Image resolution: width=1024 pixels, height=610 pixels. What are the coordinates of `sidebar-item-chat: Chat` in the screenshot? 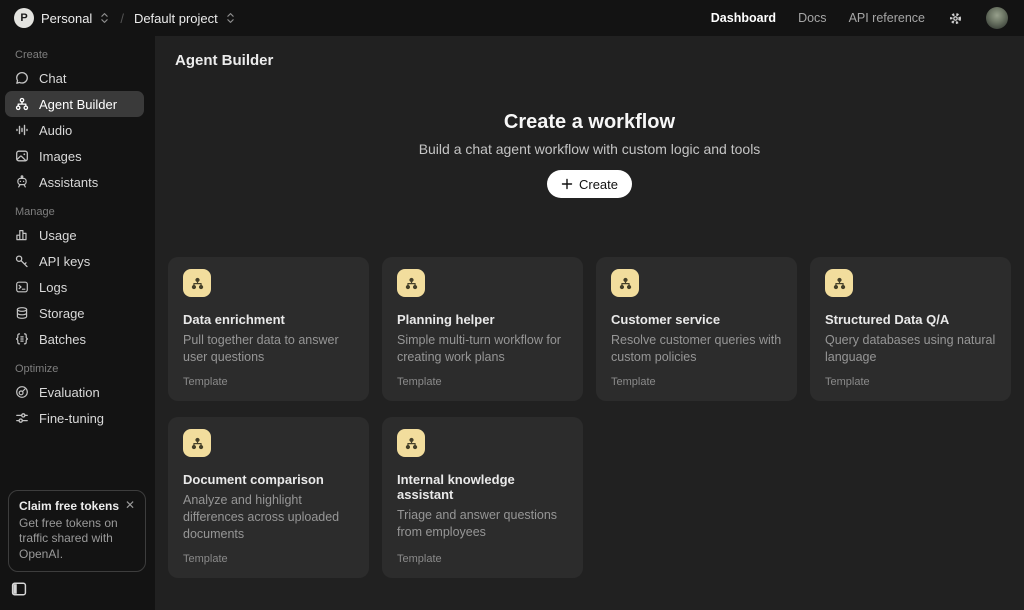 It's located at (74, 78).